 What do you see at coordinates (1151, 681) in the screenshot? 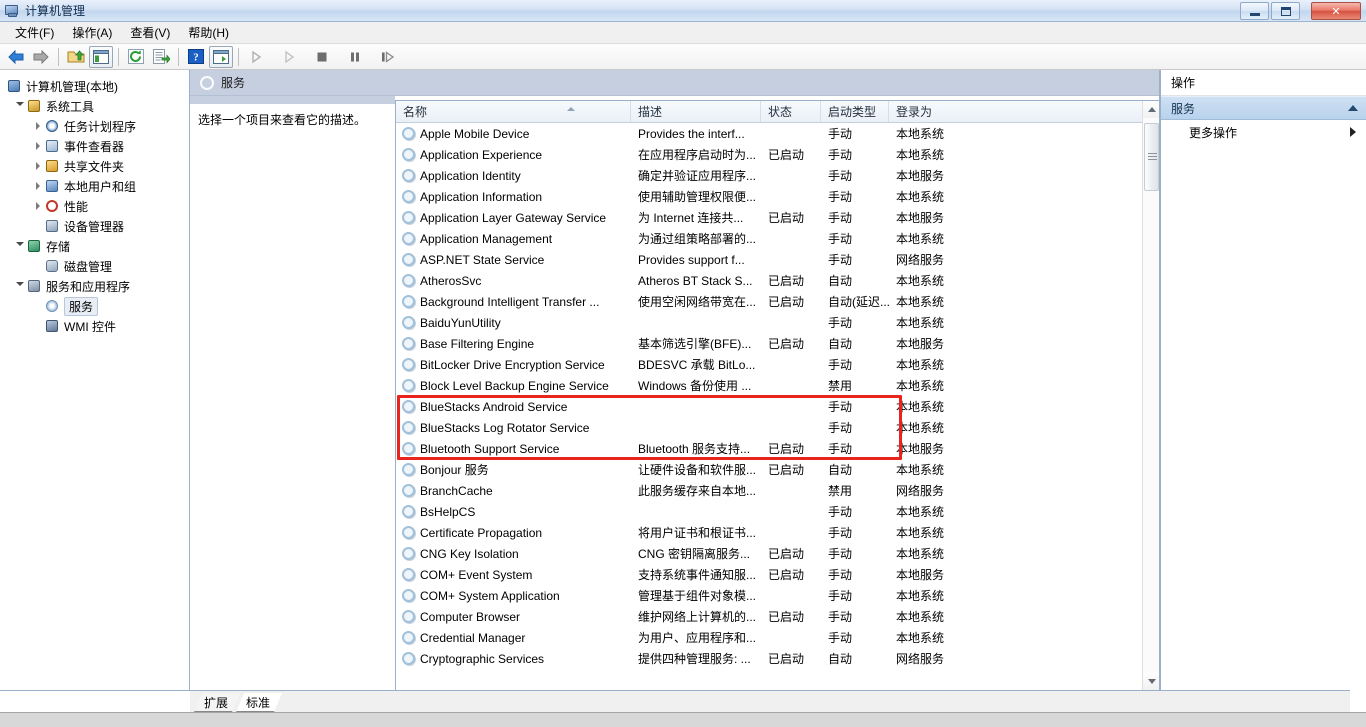
I see `scroll-down-icon` at bounding box center [1151, 681].